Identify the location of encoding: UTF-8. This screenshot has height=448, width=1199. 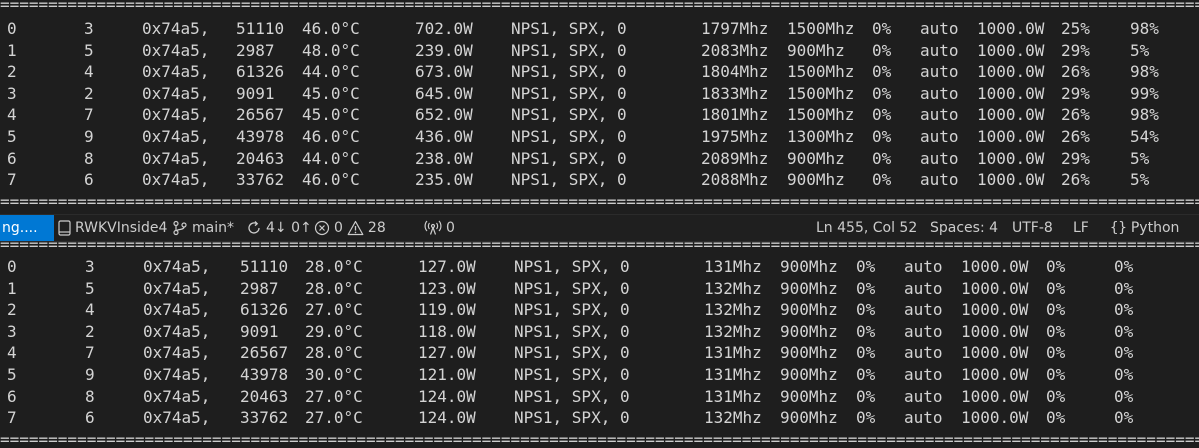
(1032, 228).